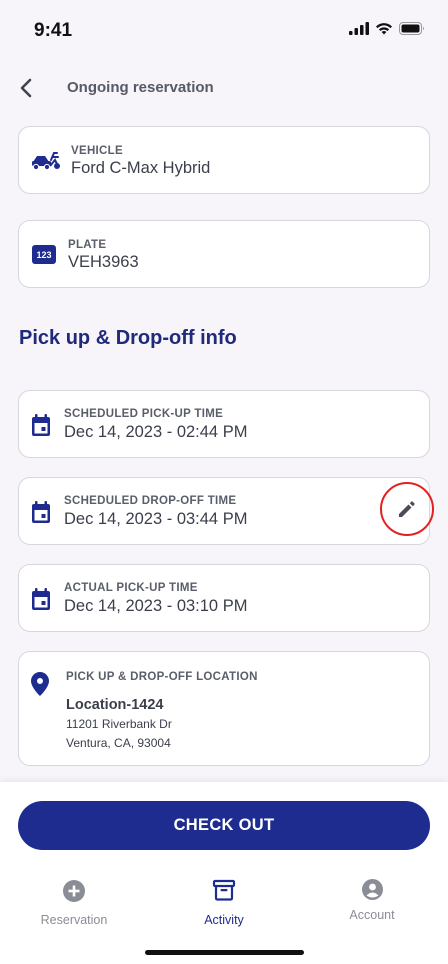 This screenshot has height=964, width=448. Describe the element at coordinates (128, 338) in the screenshot. I see `section-title: Pick up & Drop-off info` at that location.